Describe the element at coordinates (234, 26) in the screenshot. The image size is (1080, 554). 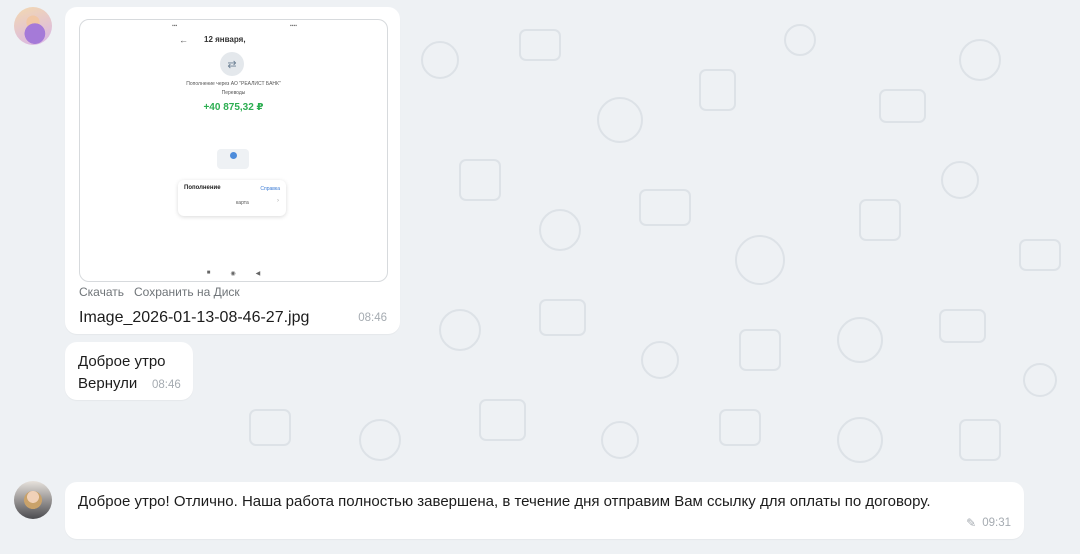
I see `phone-status-bar: ▪▪▪ ▪▪▪▪` at that location.